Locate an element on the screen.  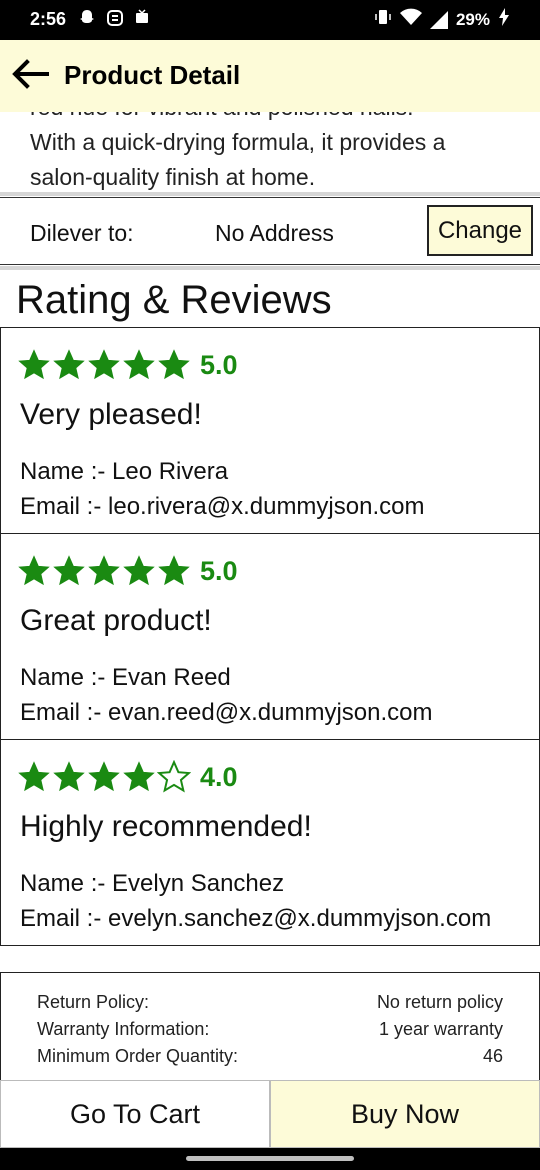
app-icon is located at coordinates (115, 20).